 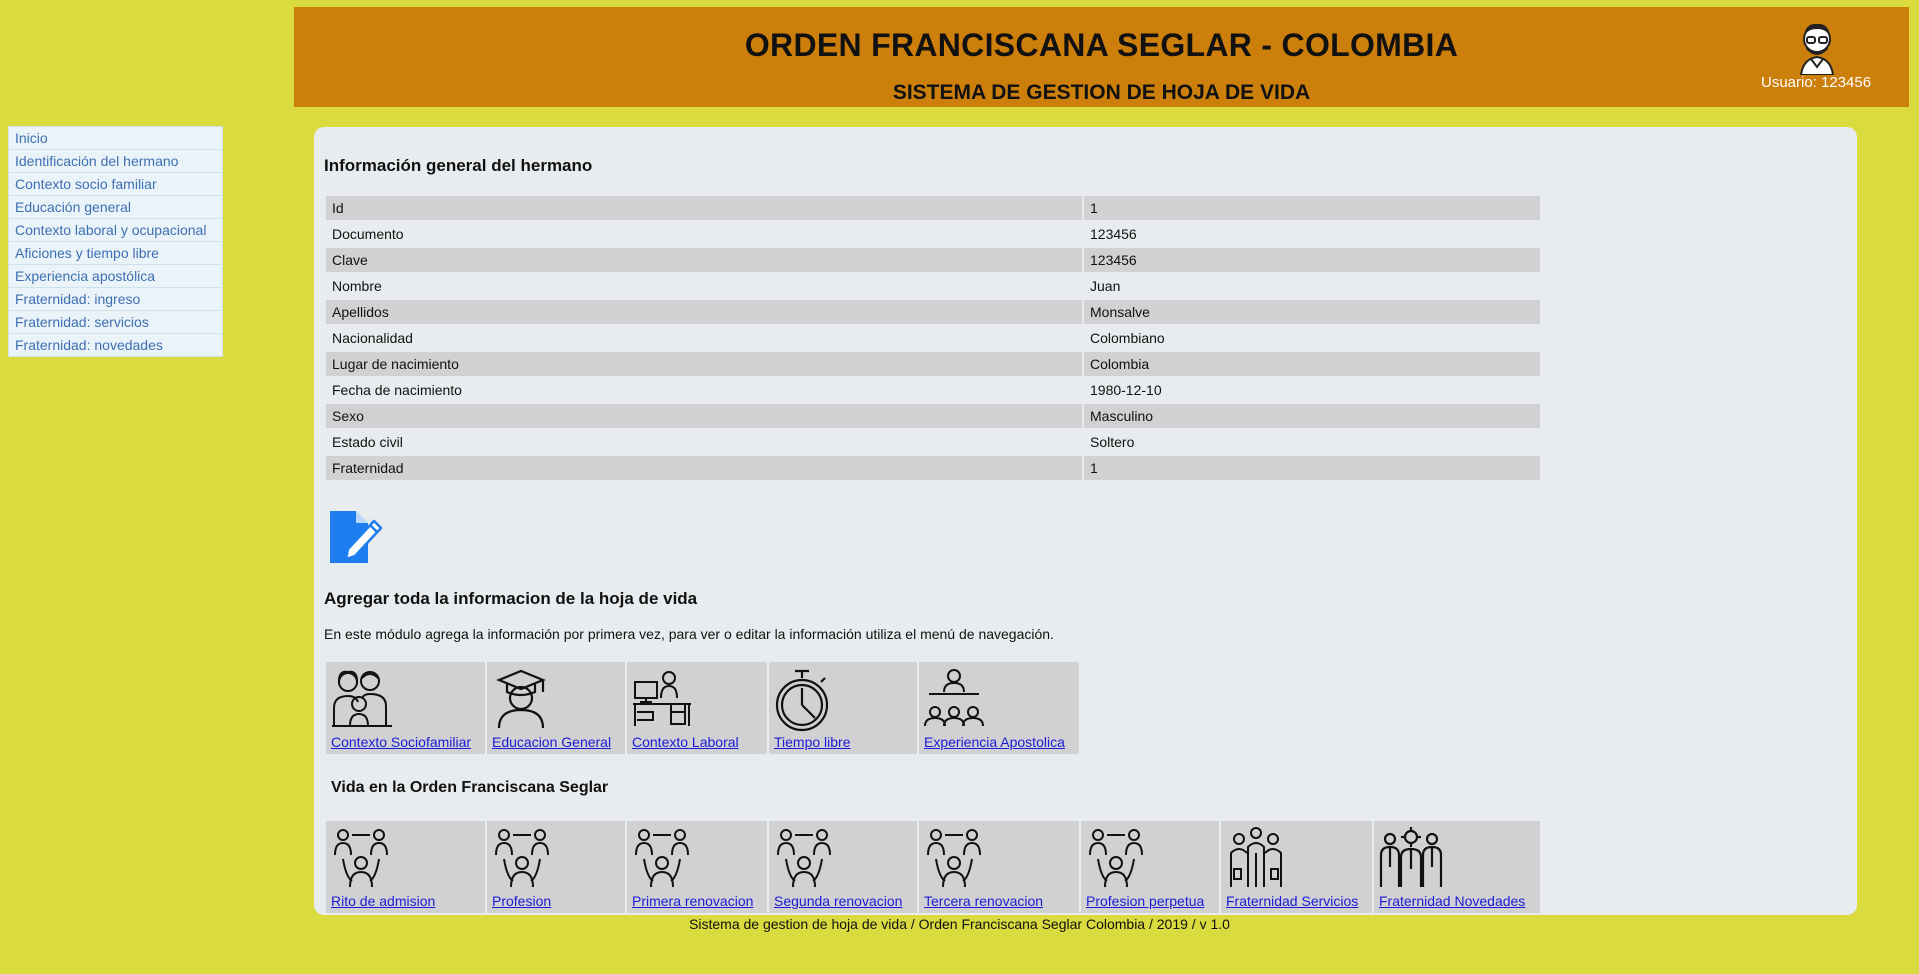 I want to click on sidebar-item-identificacion: Identificación del hermano, so click(x=115, y=161).